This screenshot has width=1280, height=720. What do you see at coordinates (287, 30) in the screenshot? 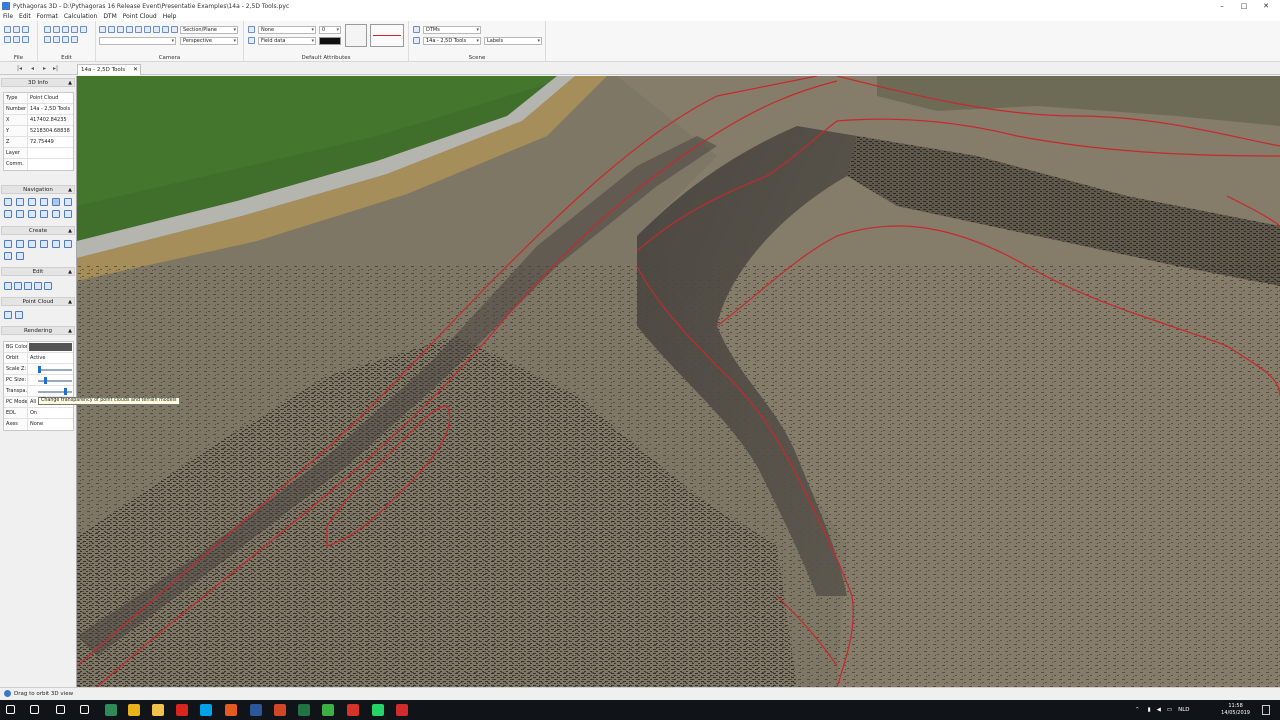
I see `linetype-combo: None` at bounding box center [287, 30].